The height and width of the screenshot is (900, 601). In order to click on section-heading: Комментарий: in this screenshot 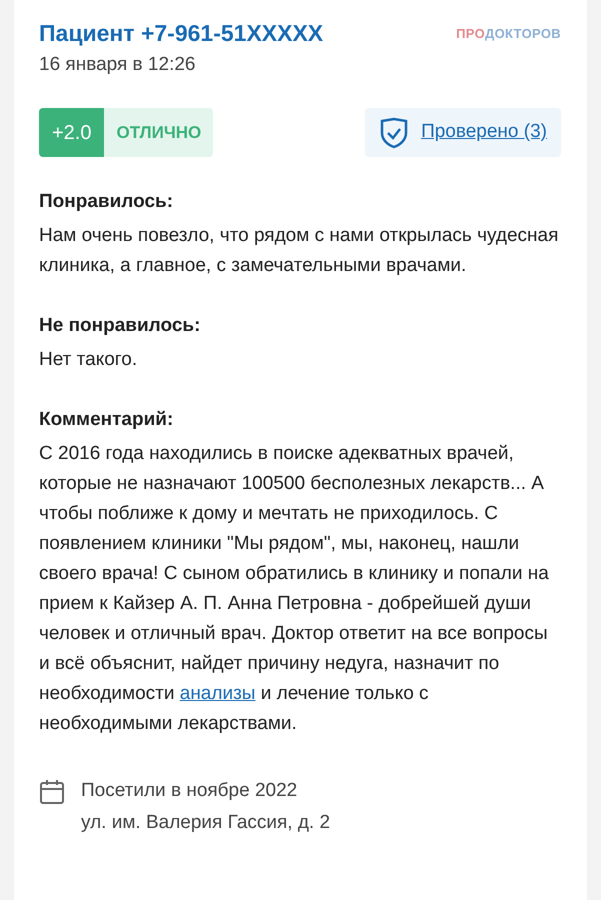, I will do `click(106, 420)`.